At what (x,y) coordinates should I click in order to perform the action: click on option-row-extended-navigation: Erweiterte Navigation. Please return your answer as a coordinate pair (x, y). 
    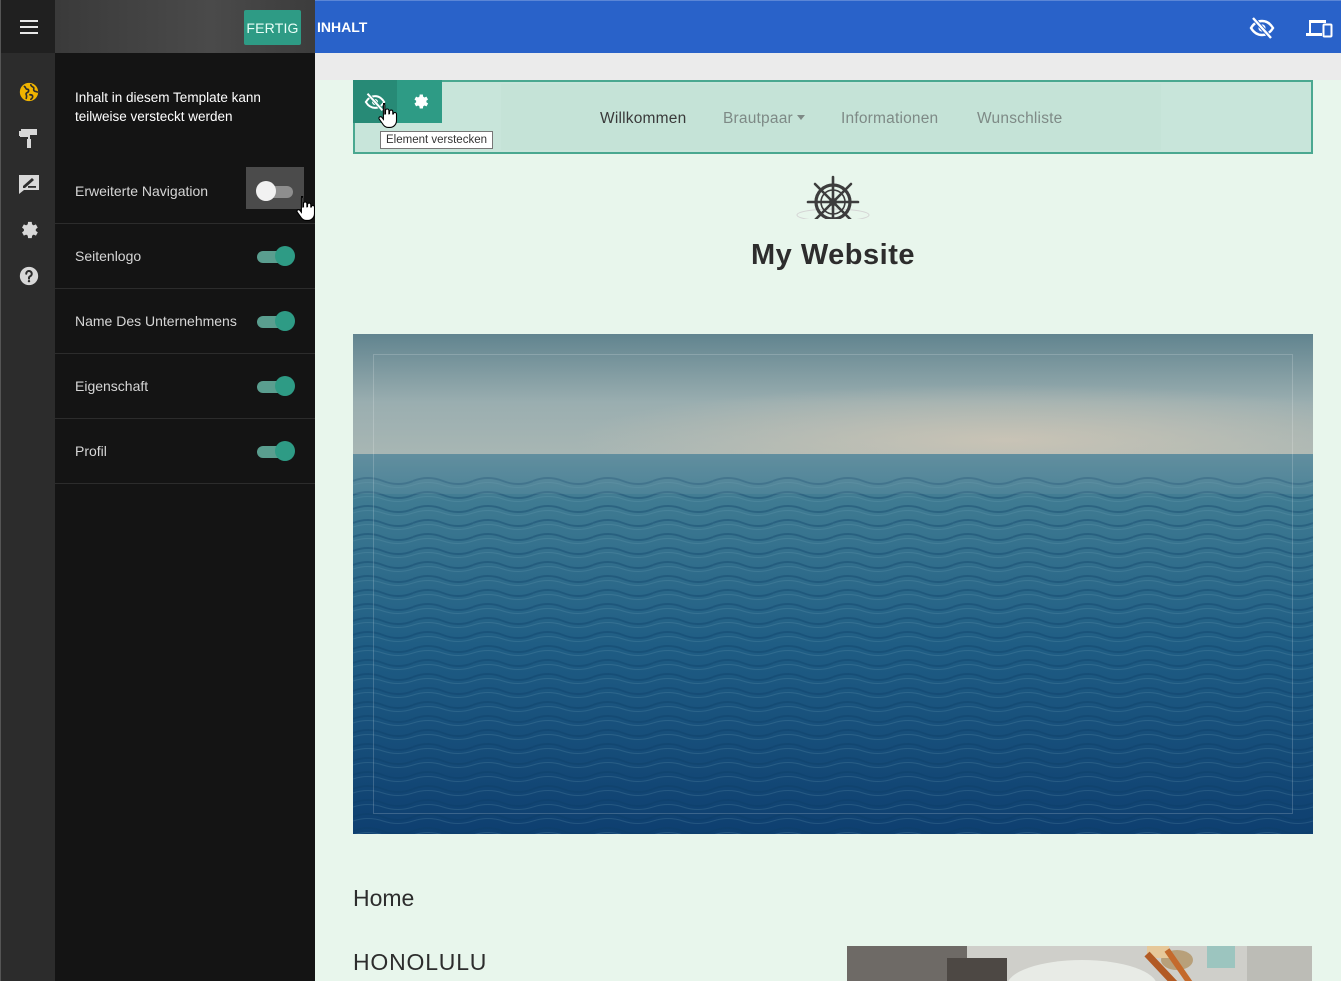
    Looking at the image, I should click on (185, 191).